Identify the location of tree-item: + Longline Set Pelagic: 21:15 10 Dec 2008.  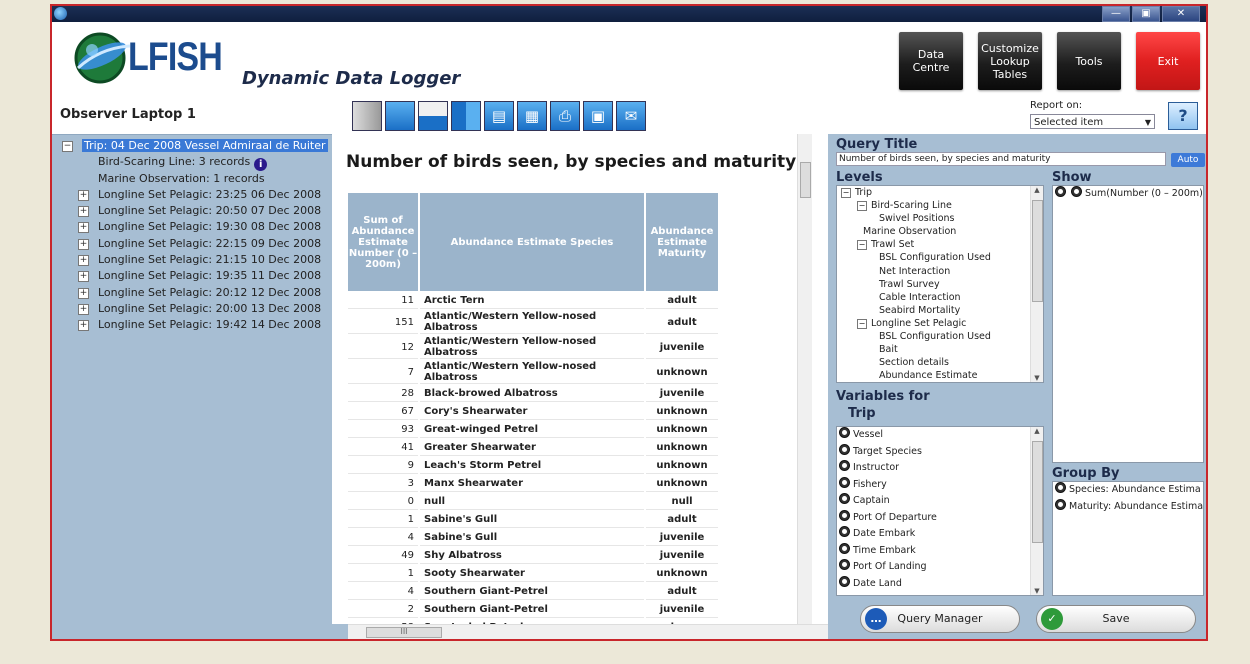
(200, 260).